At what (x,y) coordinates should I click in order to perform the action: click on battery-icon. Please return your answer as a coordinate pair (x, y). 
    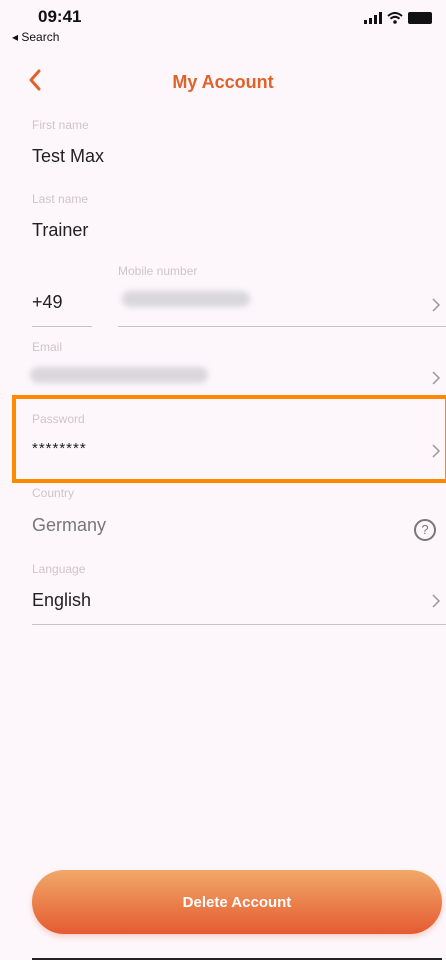
    Looking at the image, I should click on (420, 18).